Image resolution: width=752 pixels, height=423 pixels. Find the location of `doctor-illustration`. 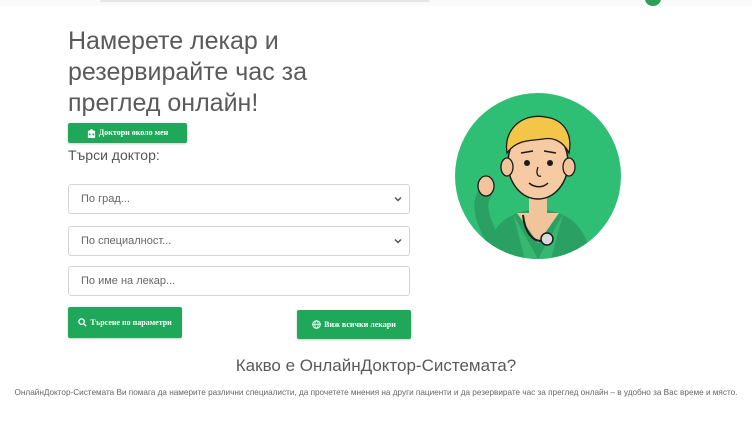

doctor-illustration is located at coordinates (538, 176).